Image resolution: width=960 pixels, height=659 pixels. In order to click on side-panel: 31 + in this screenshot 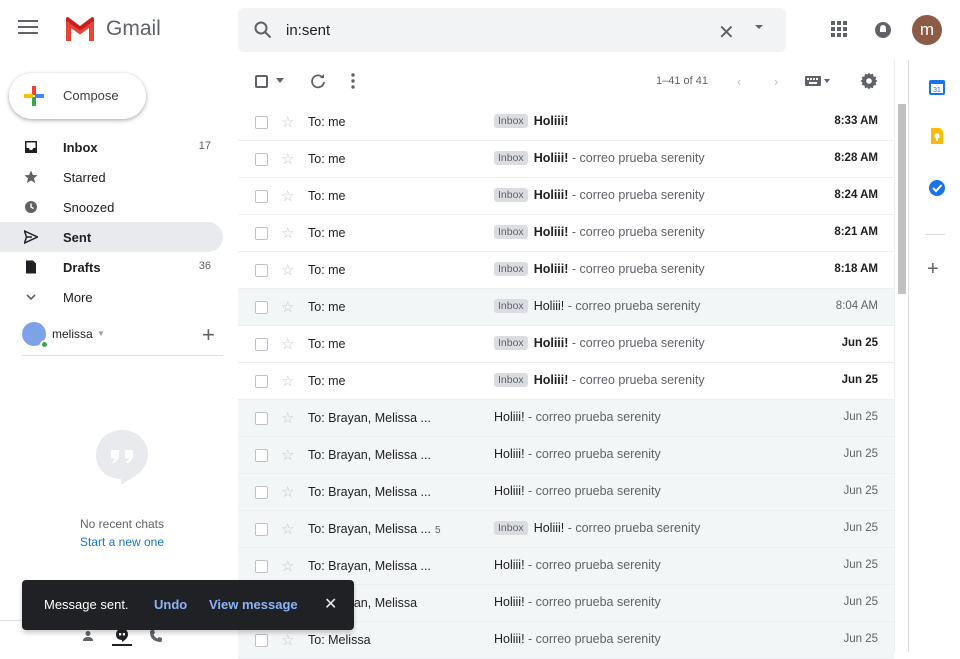, I will do `click(934, 356)`.